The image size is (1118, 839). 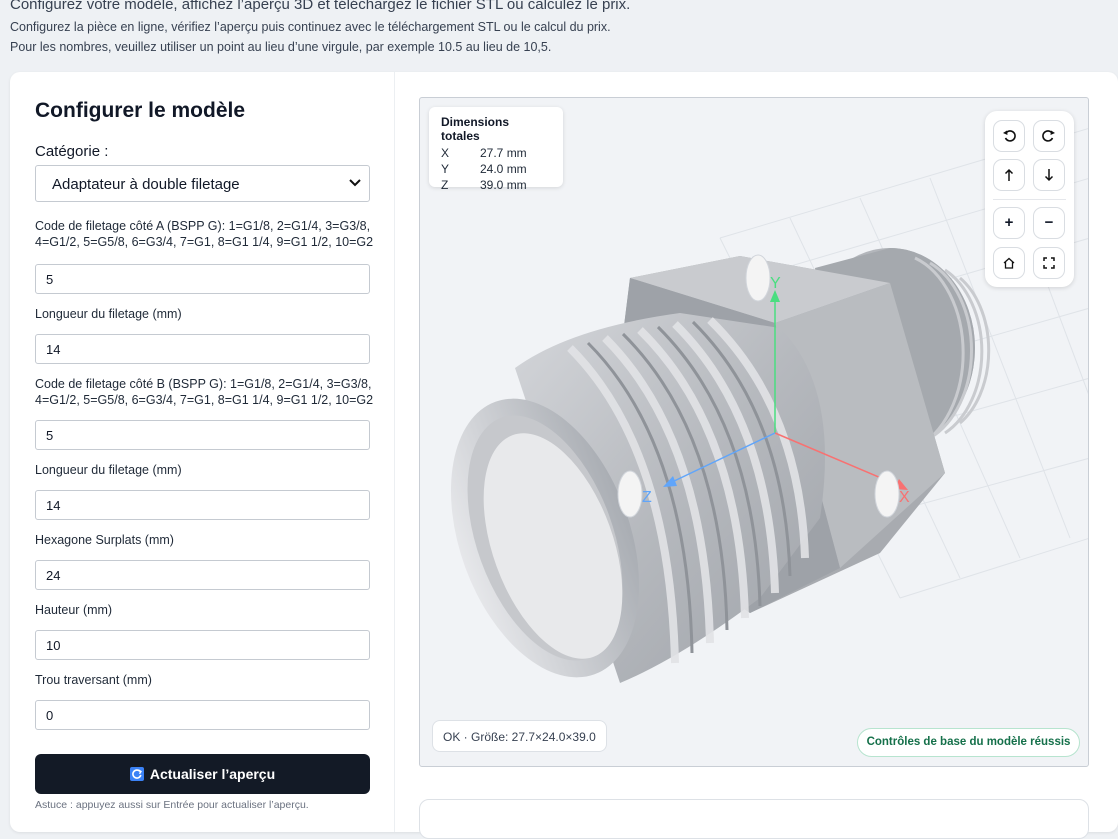 I want to click on thread-code-a-input: 5, so click(x=202, y=279).